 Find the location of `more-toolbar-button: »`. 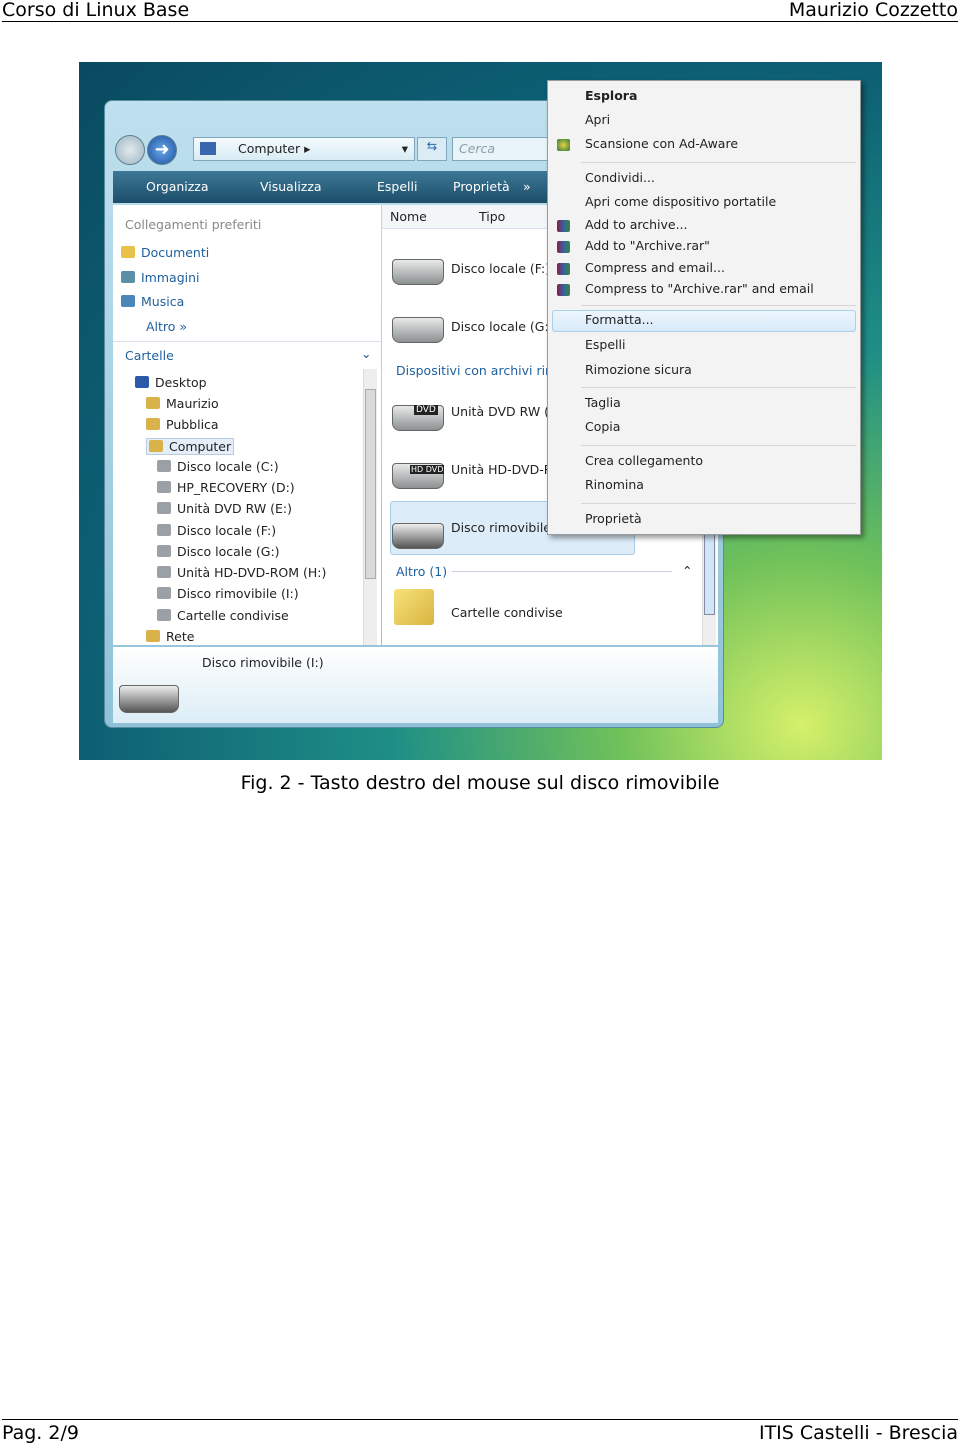

more-toolbar-button: » is located at coordinates (527, 186).